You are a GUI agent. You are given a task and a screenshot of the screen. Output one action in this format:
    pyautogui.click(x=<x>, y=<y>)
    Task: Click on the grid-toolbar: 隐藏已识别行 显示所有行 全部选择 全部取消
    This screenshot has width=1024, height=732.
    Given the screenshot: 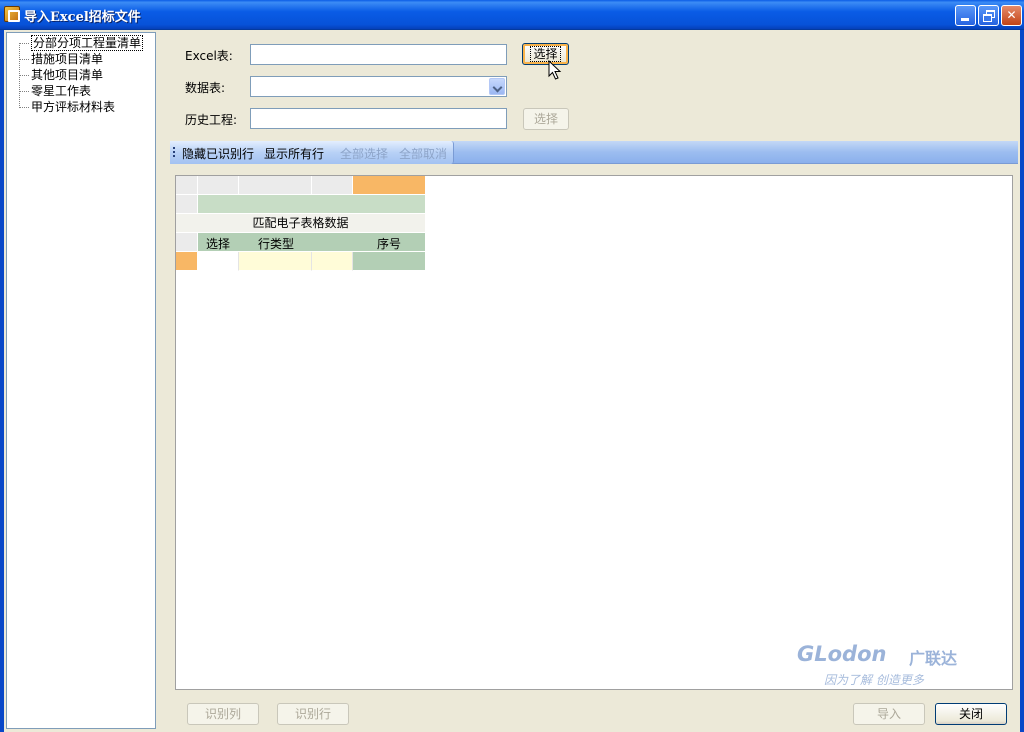 What is the action you would take?
    pyautogui.click(x=594, y=152)
    